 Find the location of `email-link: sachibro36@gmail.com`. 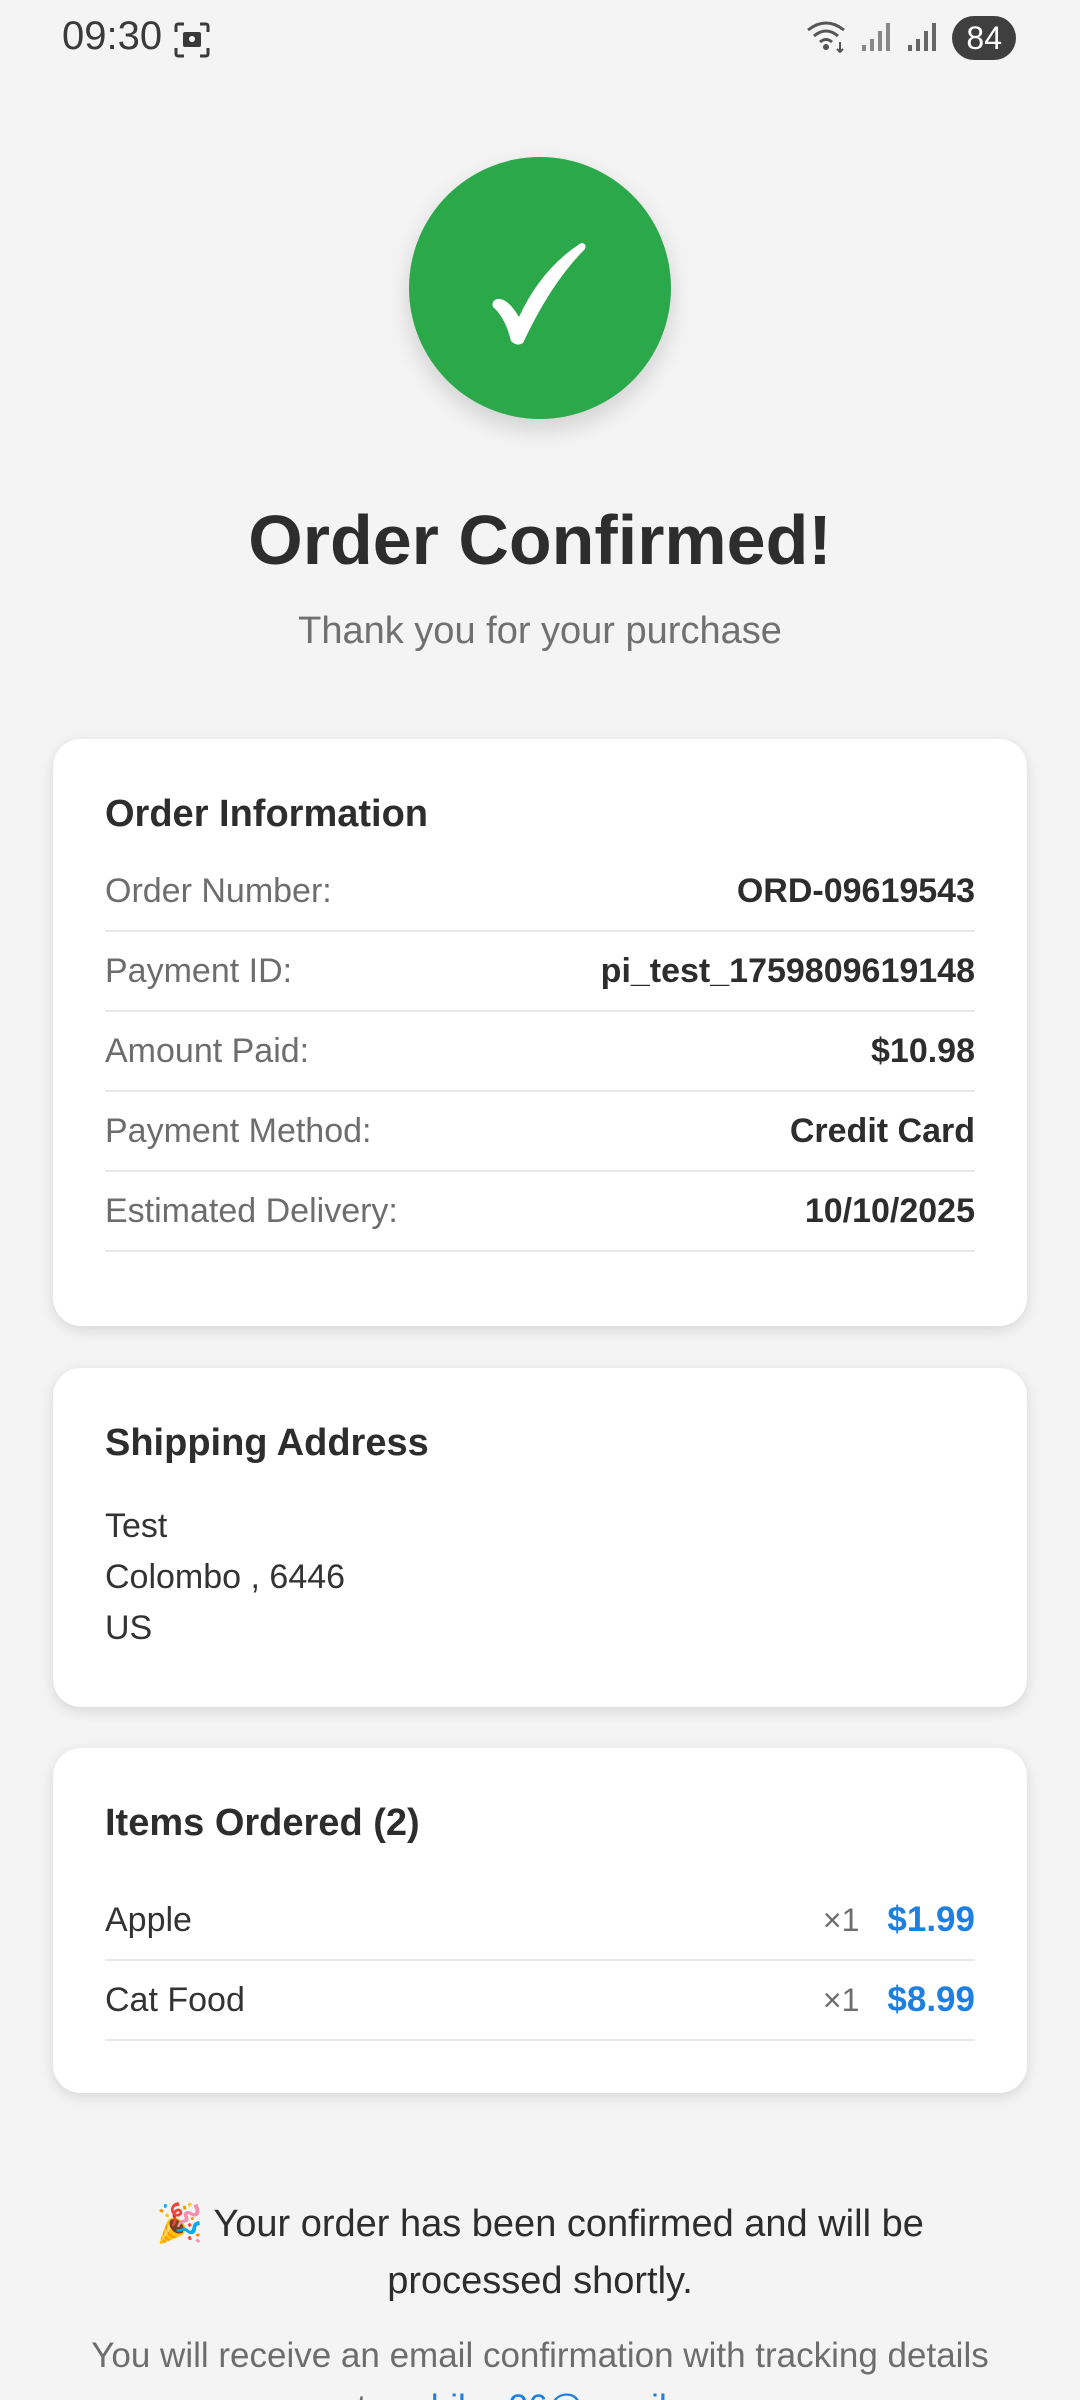

email-link: sachibro36@gmail.com is located at coordinates (559, 2394).